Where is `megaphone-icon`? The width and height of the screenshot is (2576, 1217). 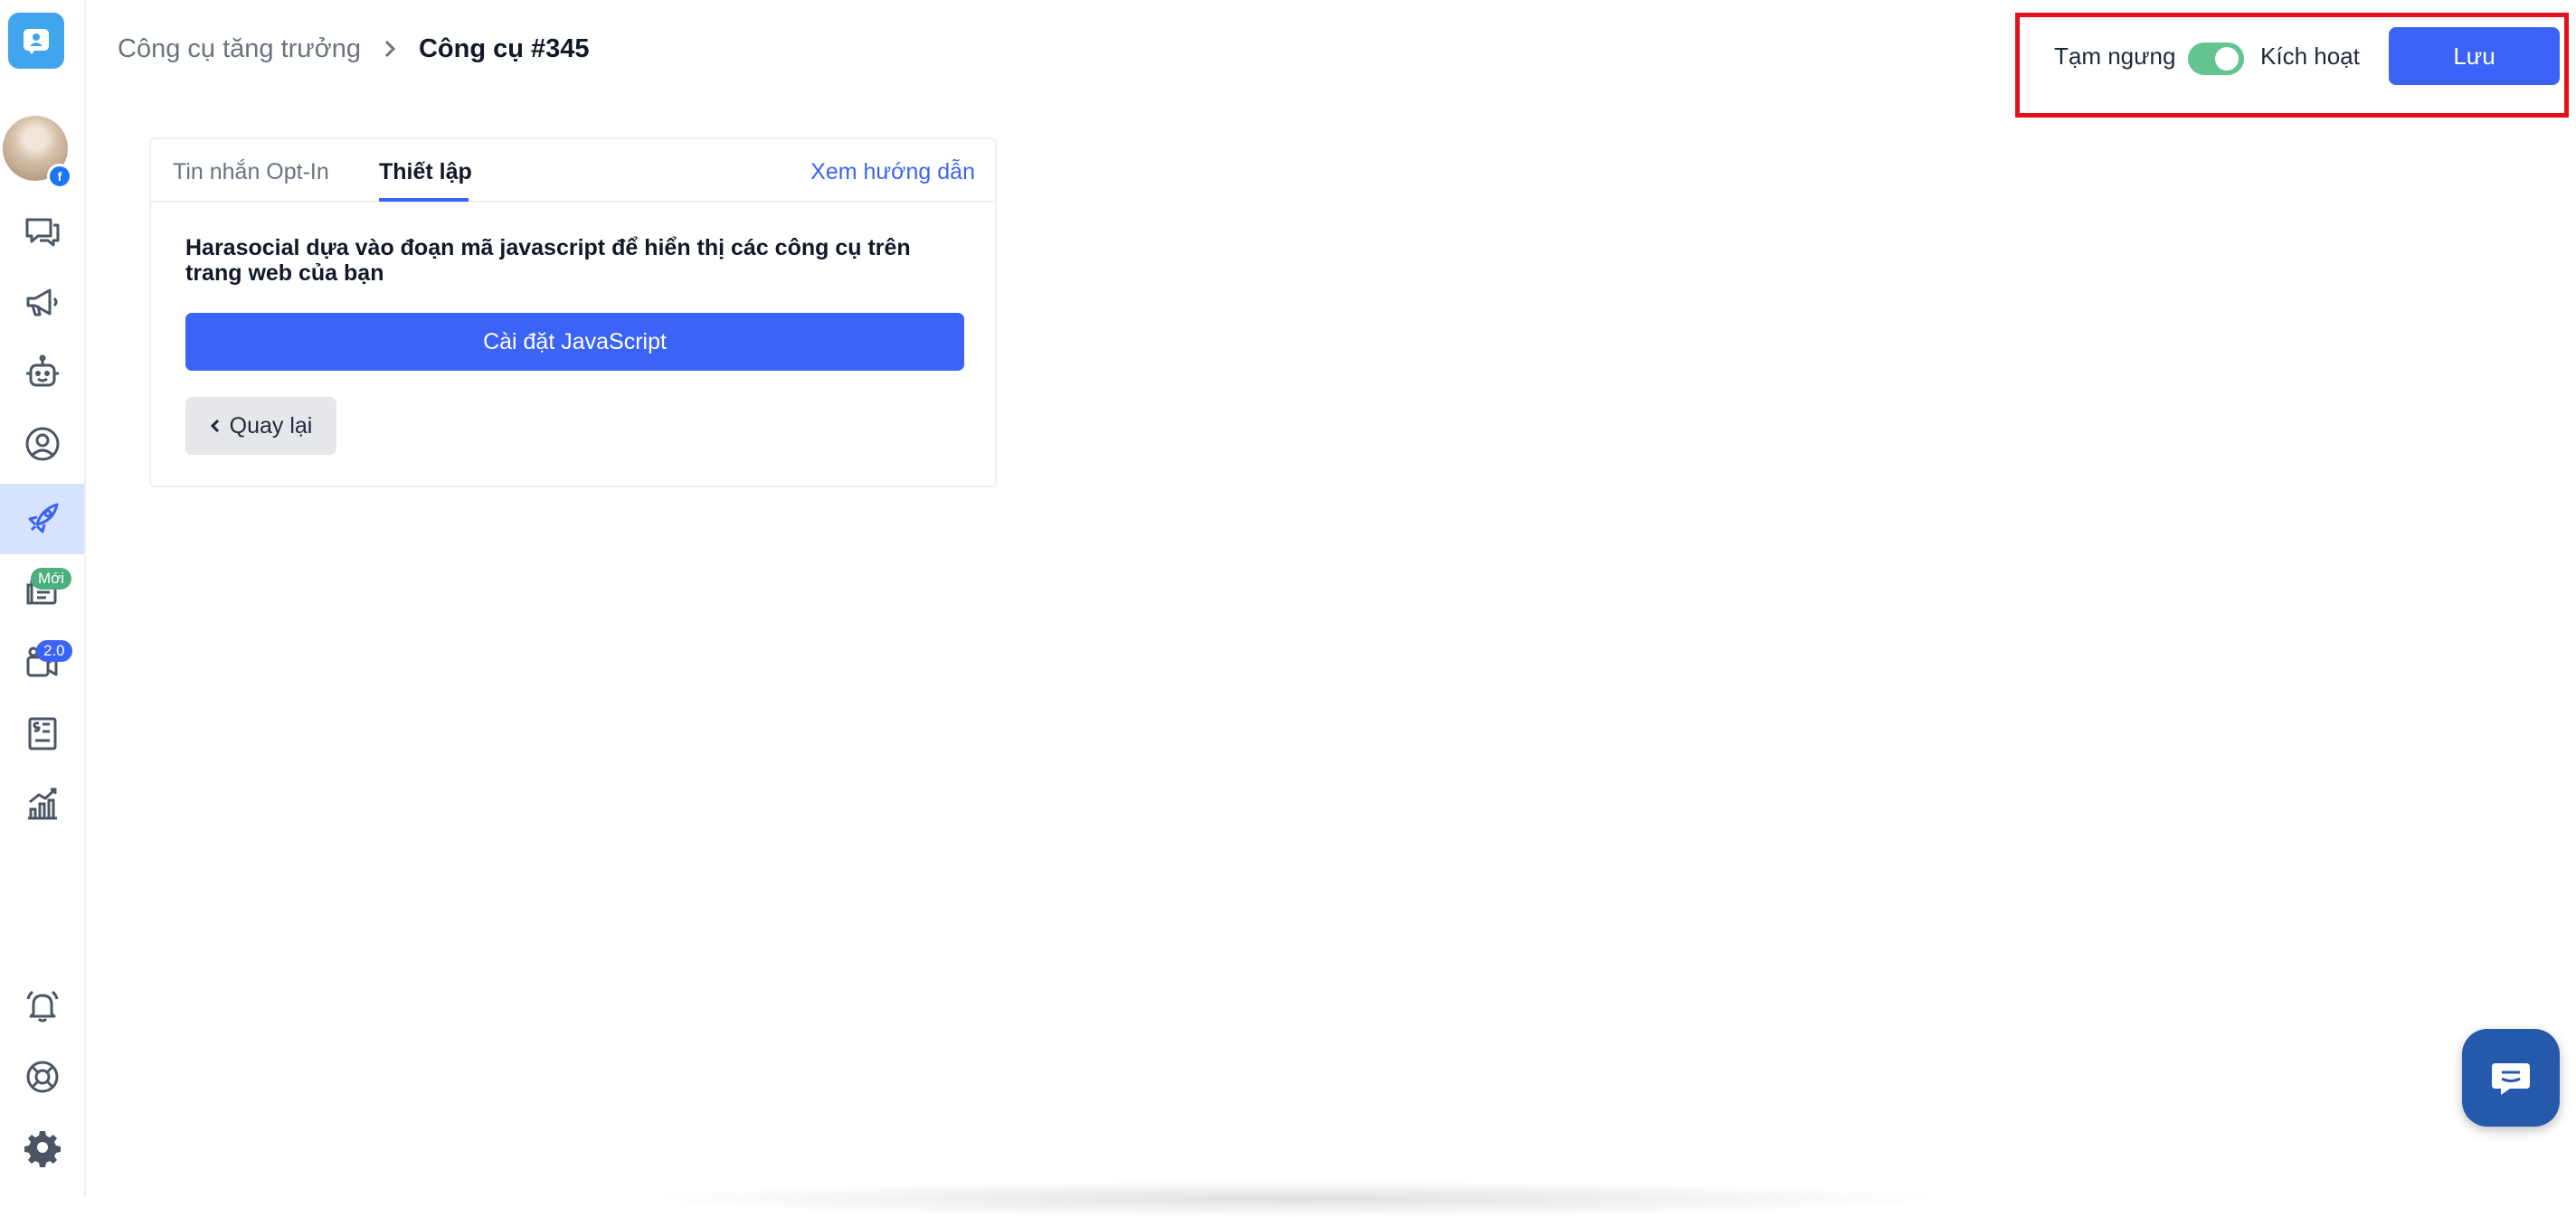
megaphone-icon is located at coordinates (41, 302).